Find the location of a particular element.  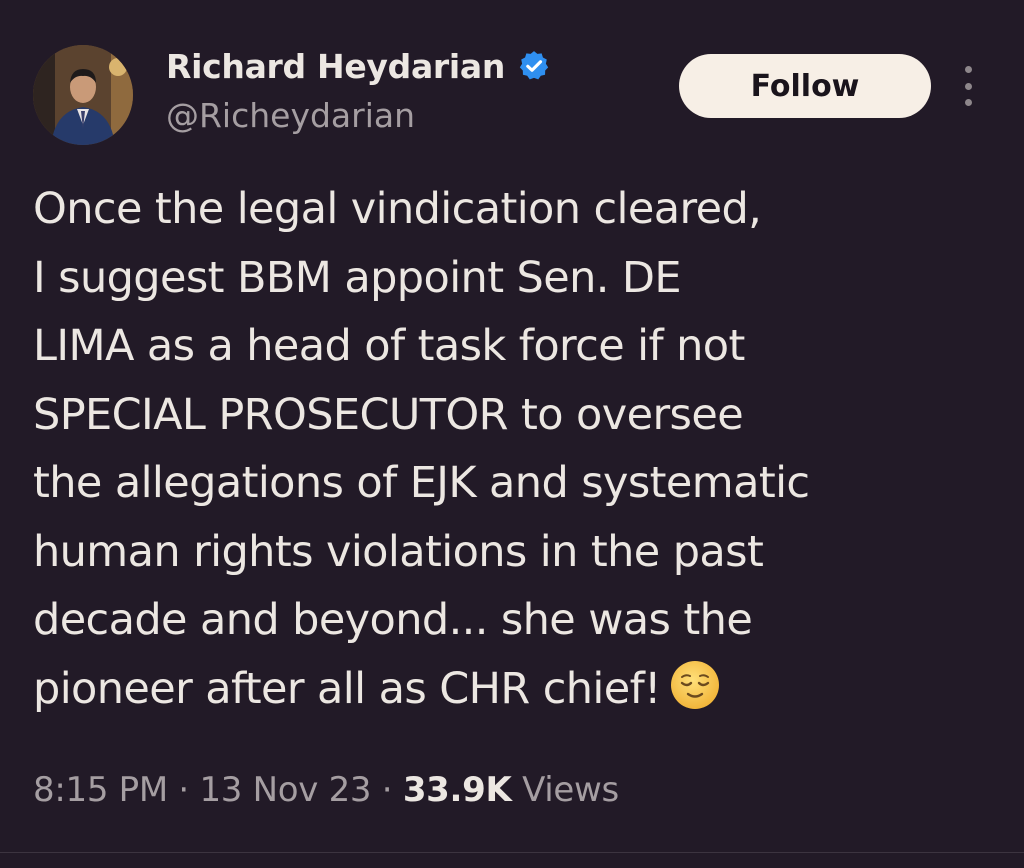

tweet-last-line-wrap: pioneer after all as CHR chief! is located at coordinates (513, 689).